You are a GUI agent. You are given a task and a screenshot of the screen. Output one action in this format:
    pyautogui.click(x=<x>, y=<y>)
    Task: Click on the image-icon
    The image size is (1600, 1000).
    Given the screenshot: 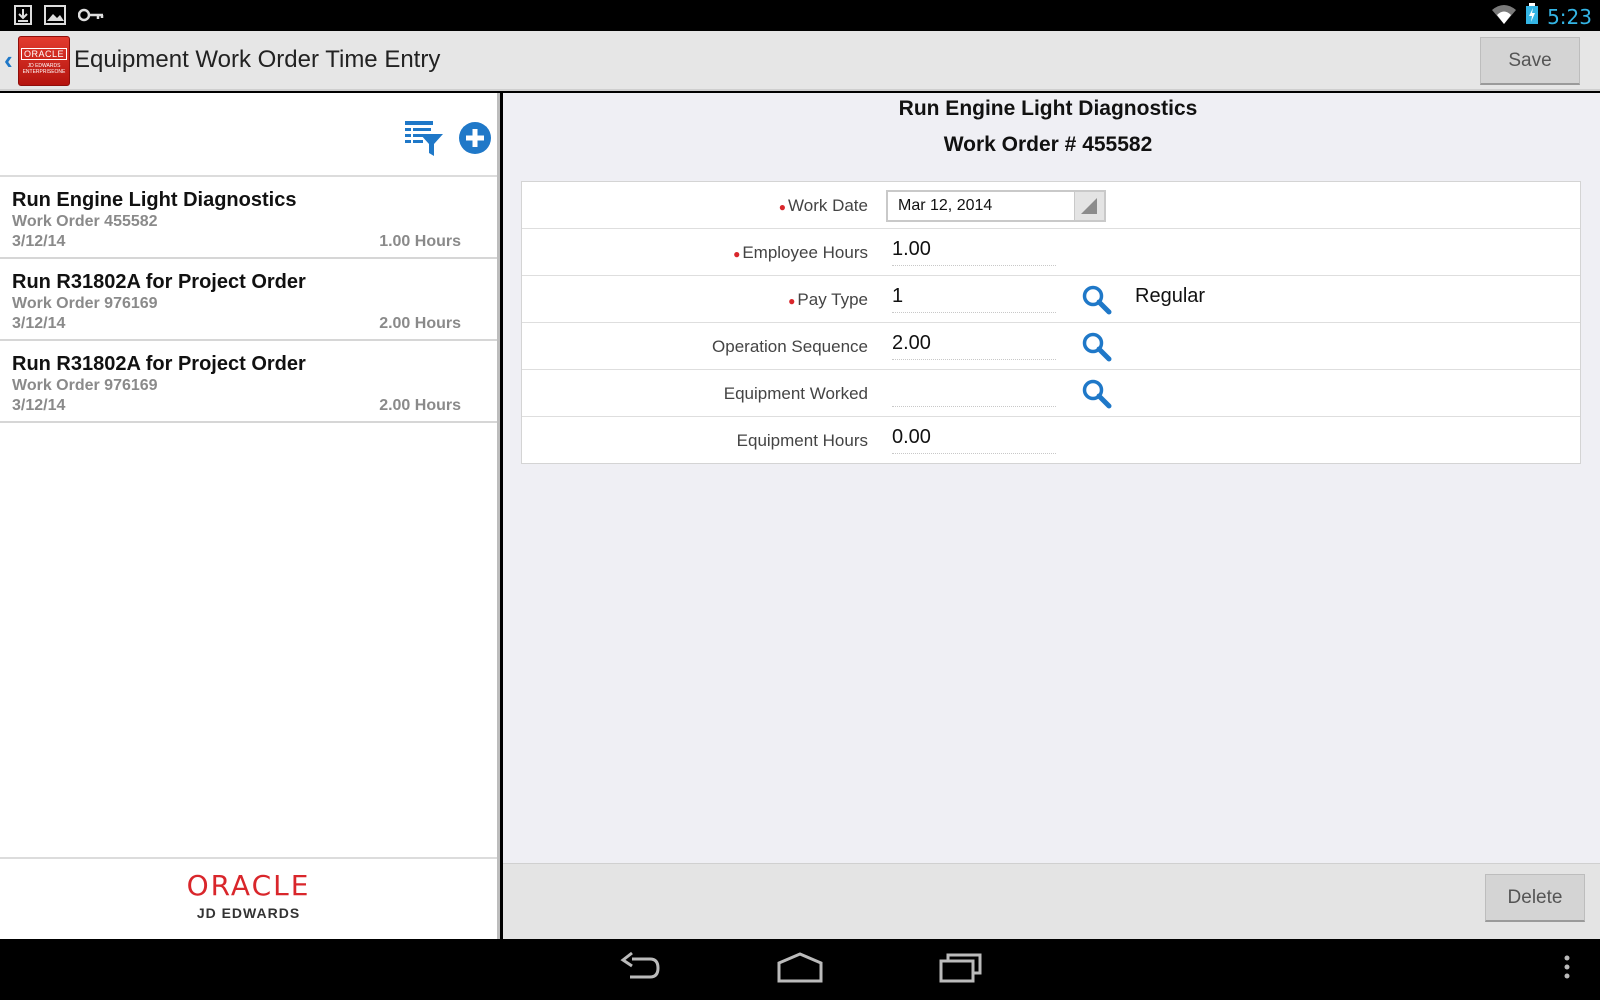 What is the action you would take?
    pyautogui.click(x=55, y=17)
    